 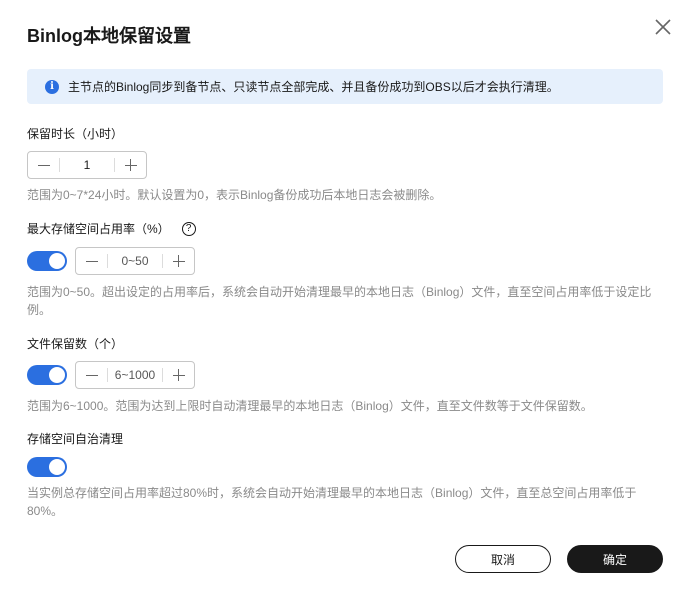 I want to click on max-storage-usage-label: 最大存储空间占用率（%） ?, so click(x=111, y=229).